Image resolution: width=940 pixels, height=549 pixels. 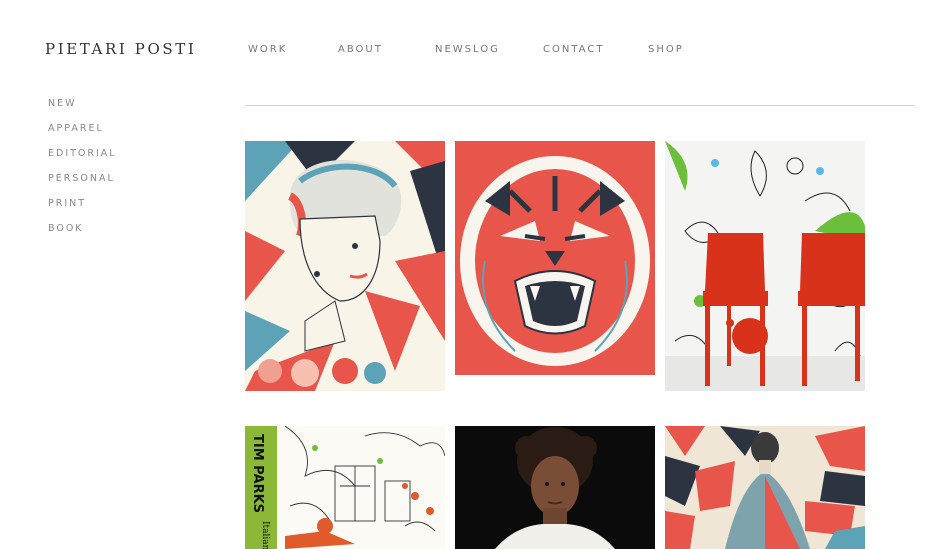 What do you see at coordinates (82, 160) in the screenshot?
I see `category-editorial: EDITORIAL` at bounding box center [82, 160].